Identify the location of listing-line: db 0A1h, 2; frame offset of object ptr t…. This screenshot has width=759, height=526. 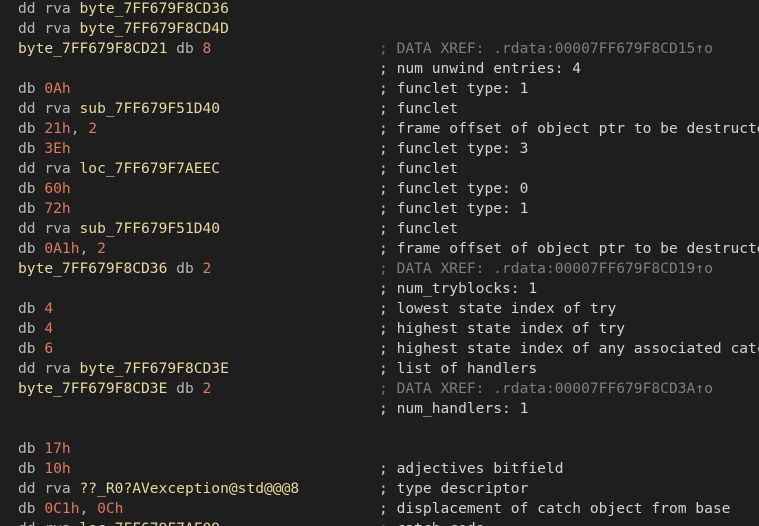
(379, 249).